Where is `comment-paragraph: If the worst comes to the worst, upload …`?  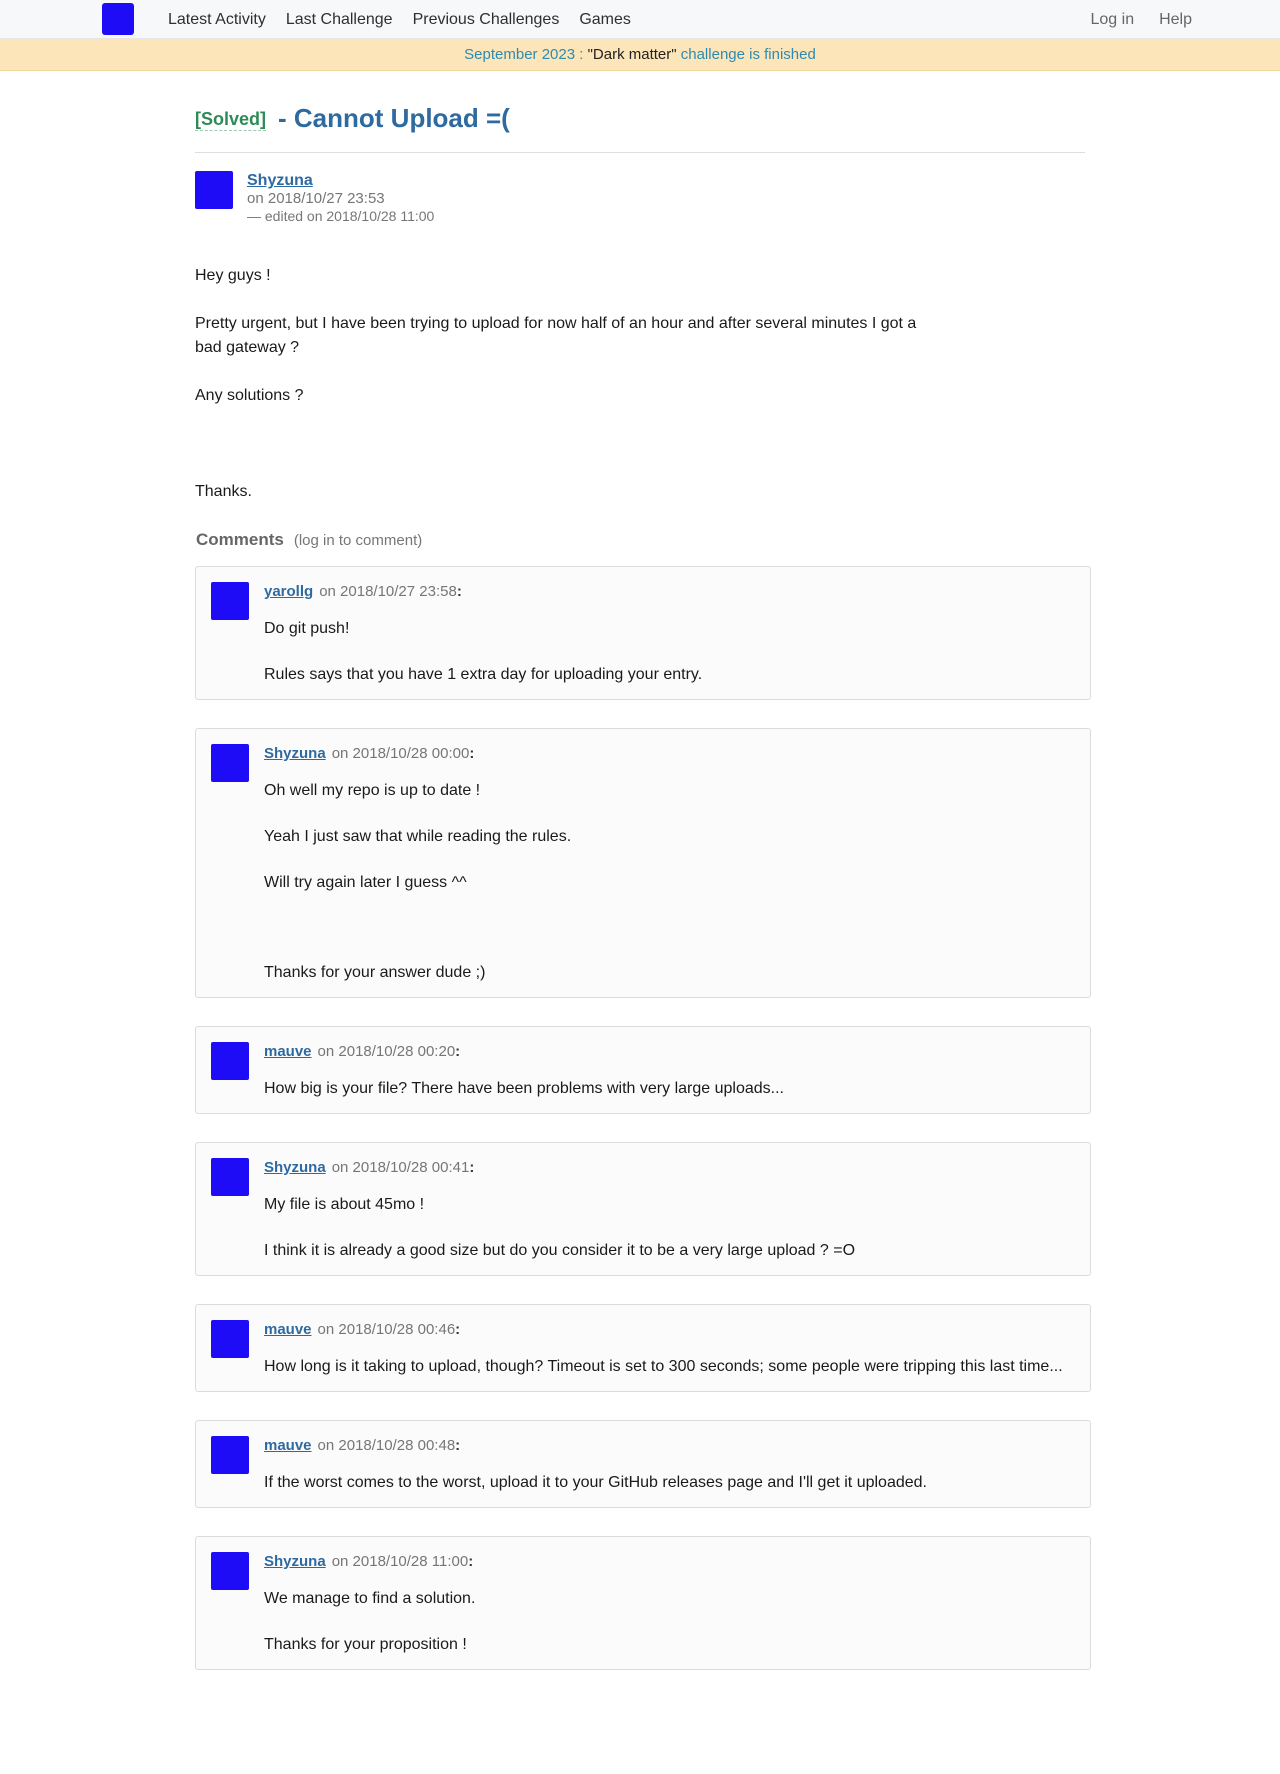 comment-paragraph: If the worst comes to the worst, upload … is located at coordinates (595, 1482).